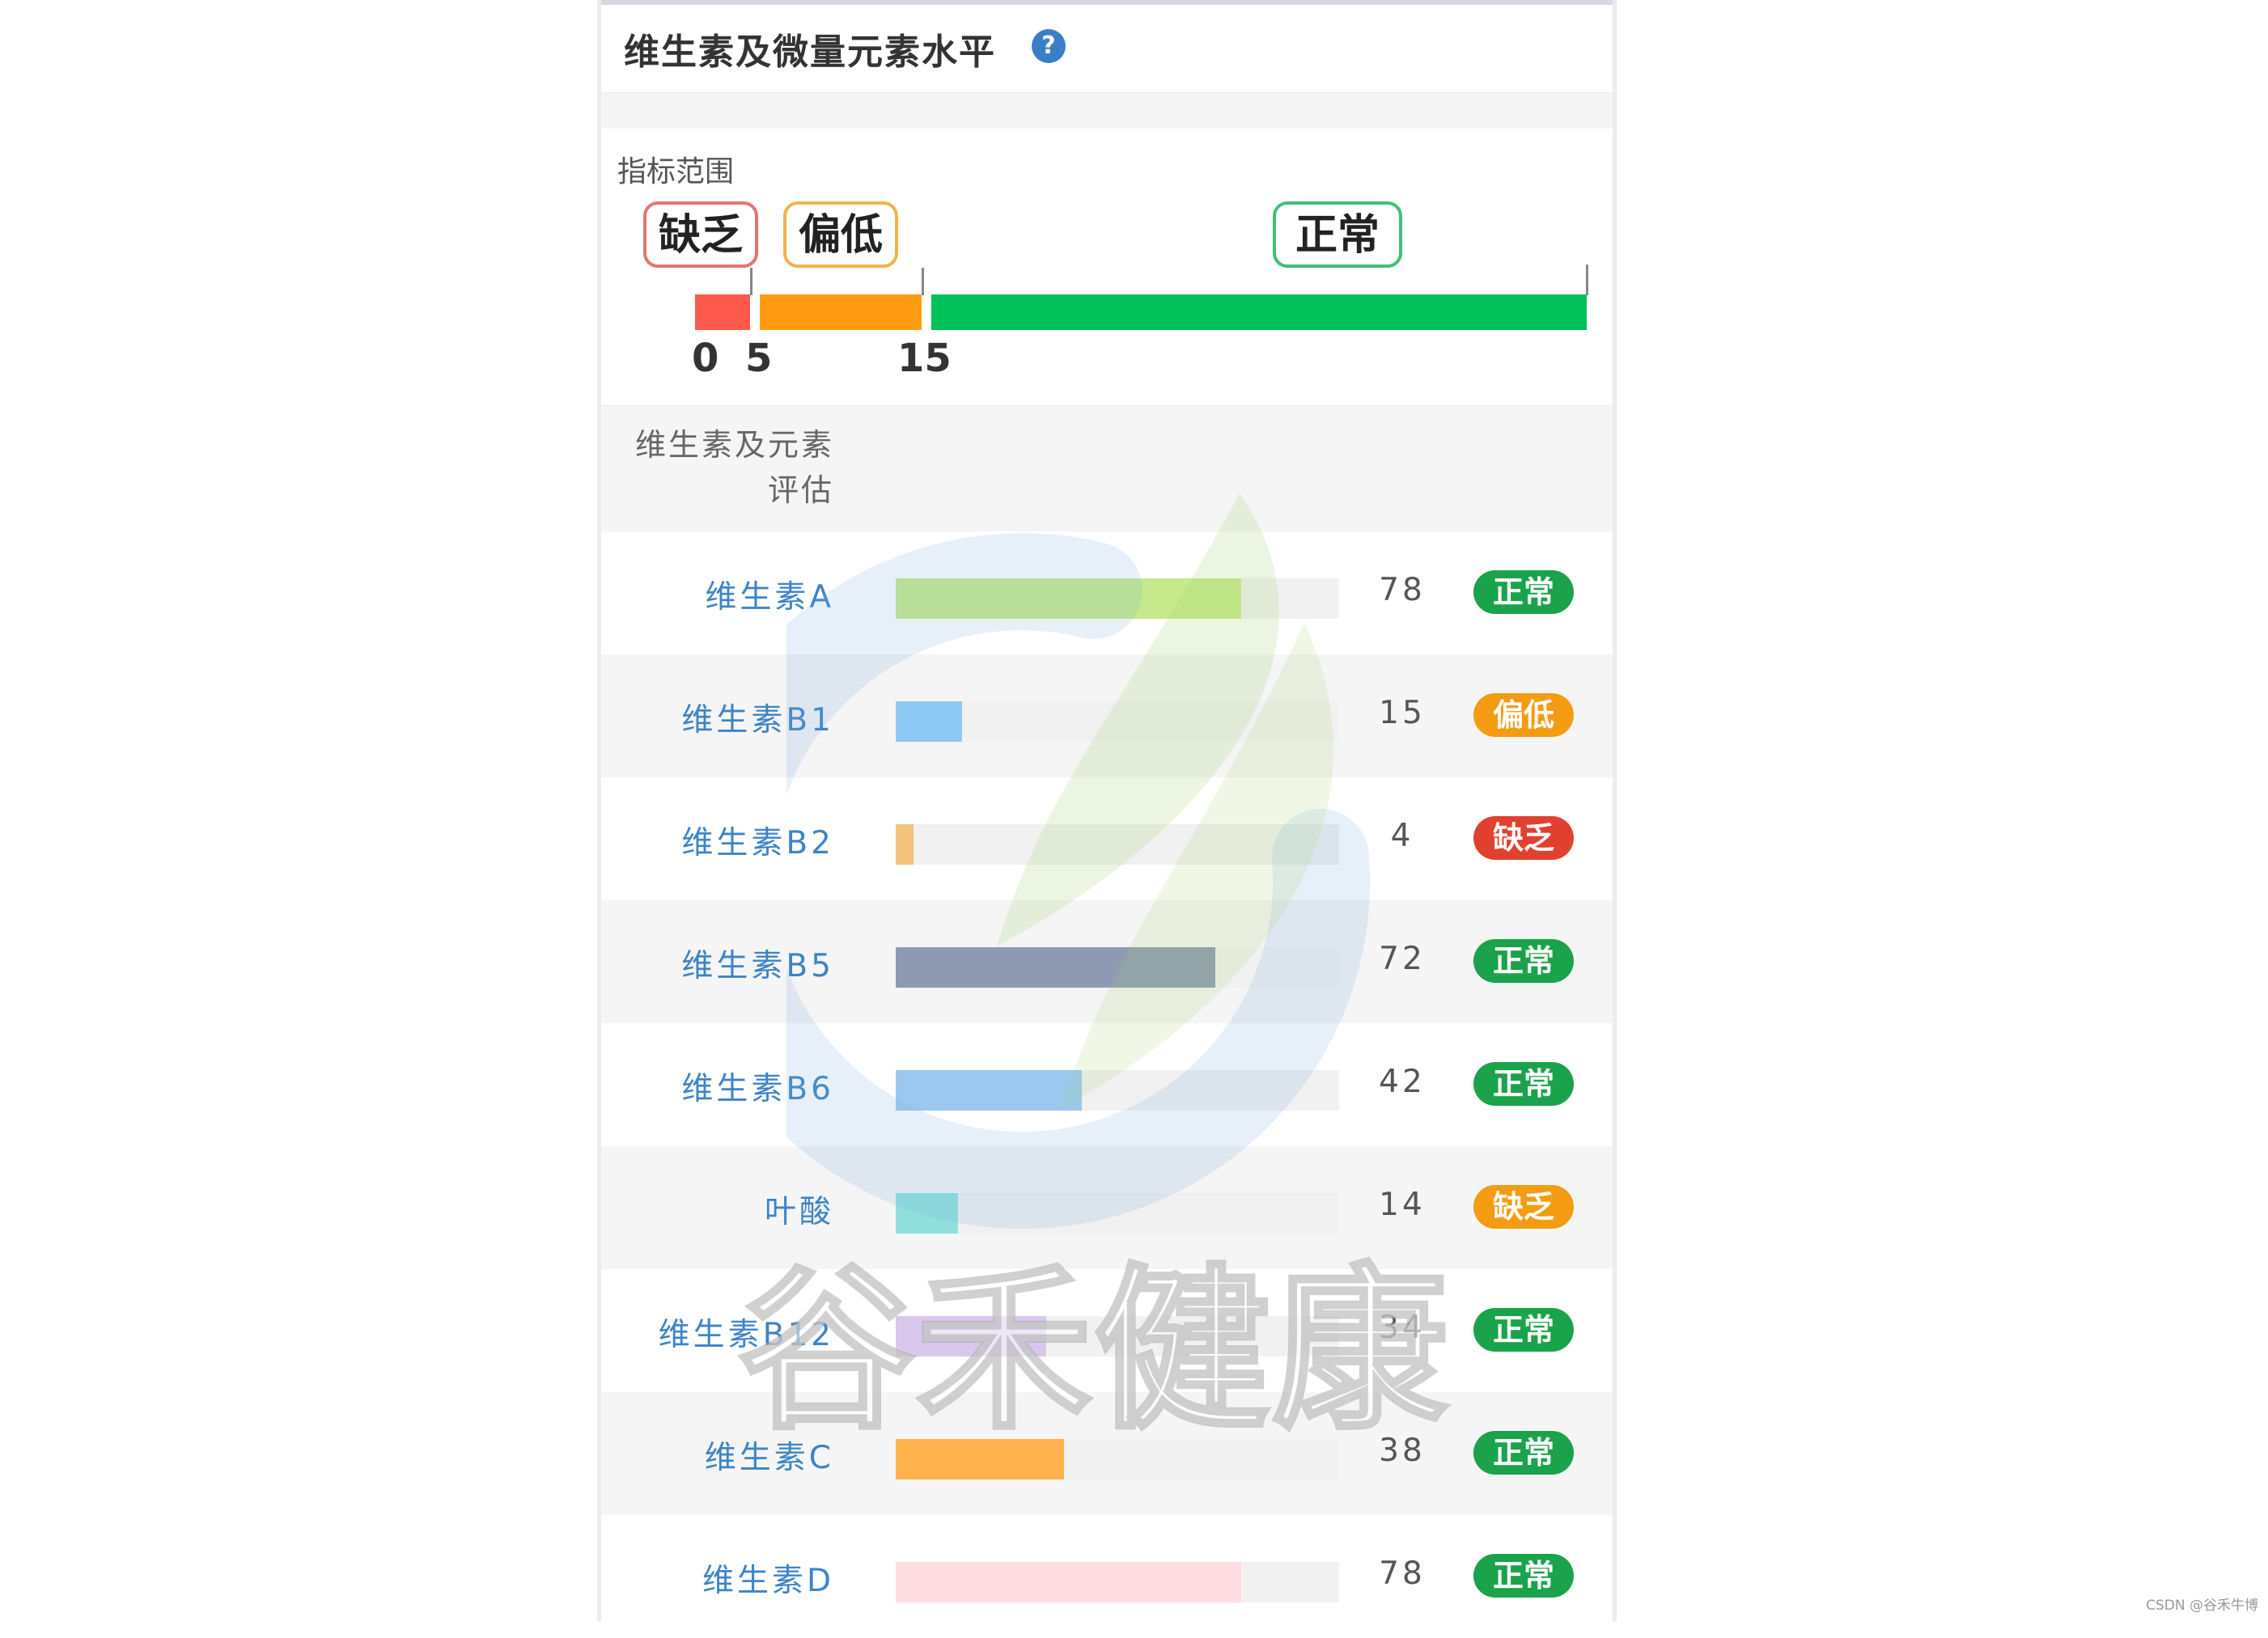 The height and width of the screenshot is (1638, 2268). Describe the element at coordinates (689, 1455) in the screenshot. I see `vitamin-name-link: 维生素C` at that location.